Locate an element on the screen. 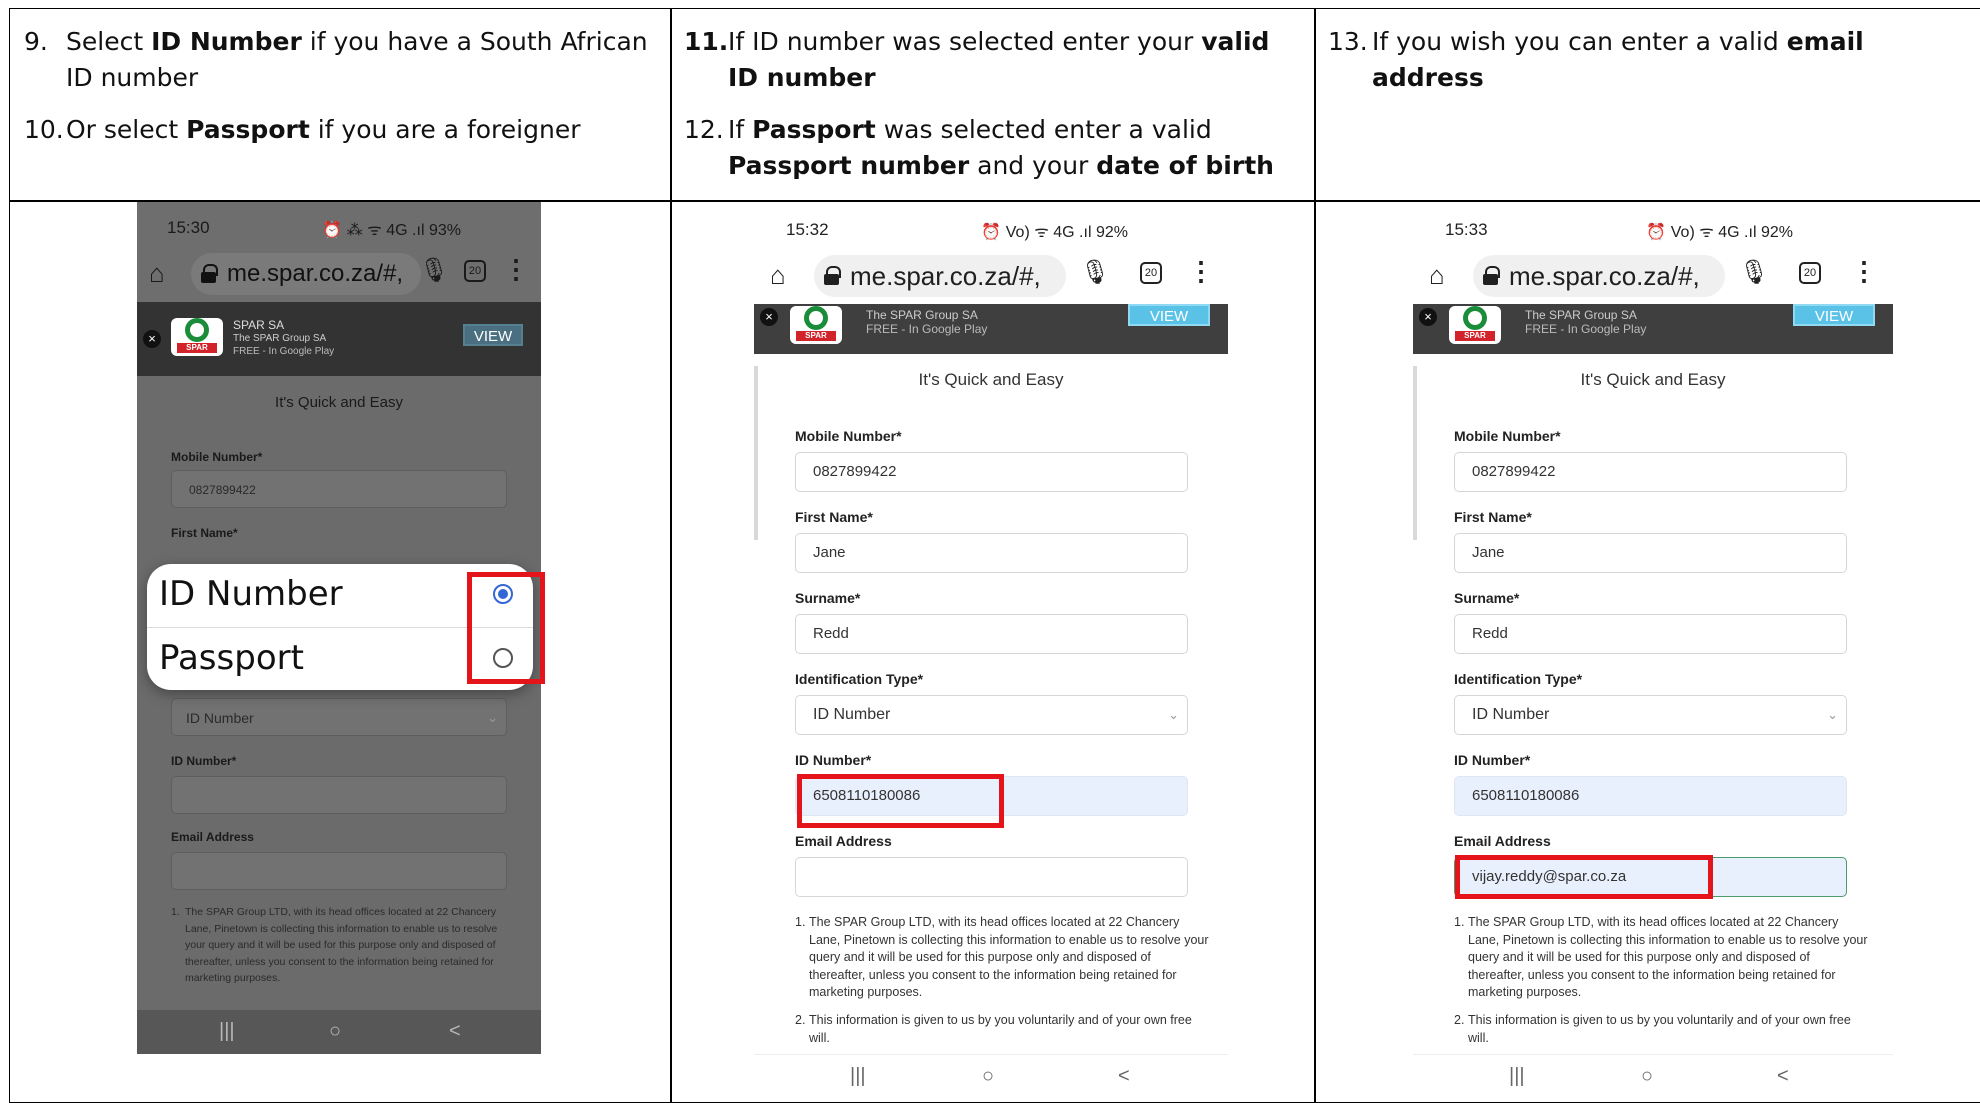 This screenshot has width=1980, height=1103. chevron-down-icon: ⌄ is located at coordinates (492, 717).